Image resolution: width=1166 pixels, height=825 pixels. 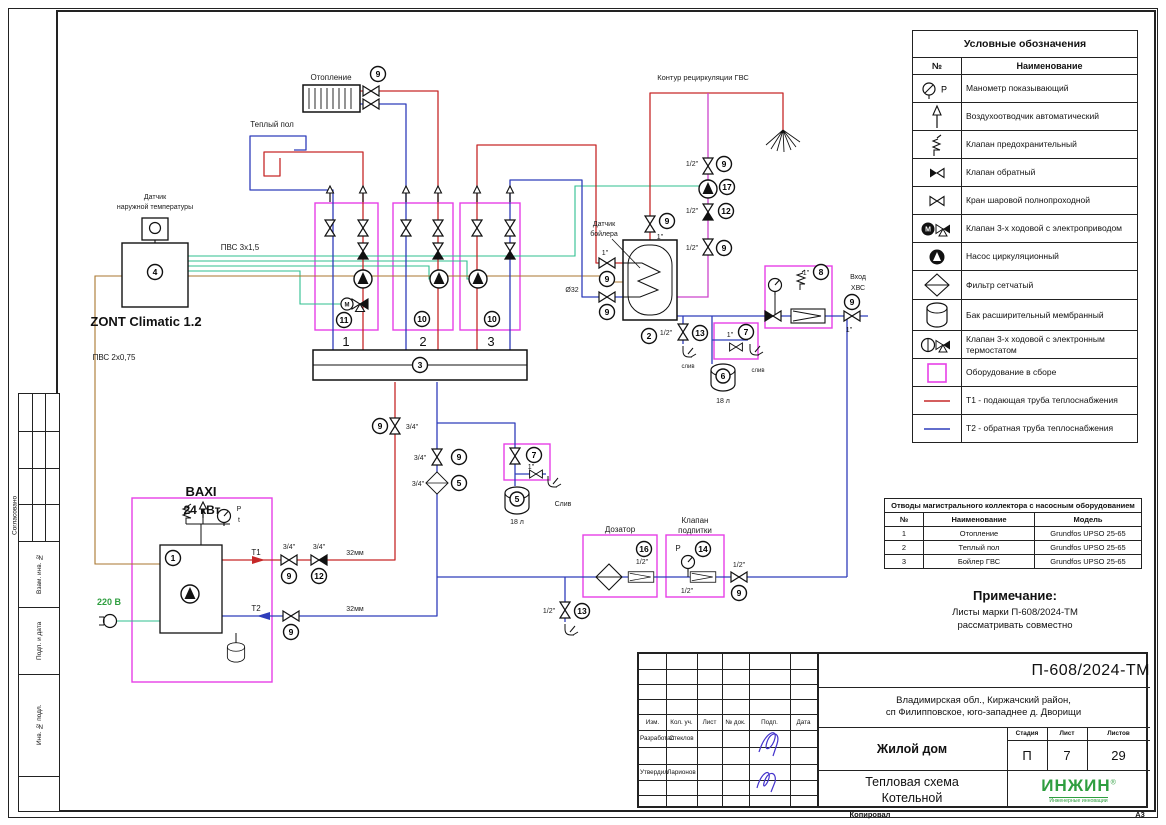 I want to click on t1-label: Т1, so click(x=256, y=552).